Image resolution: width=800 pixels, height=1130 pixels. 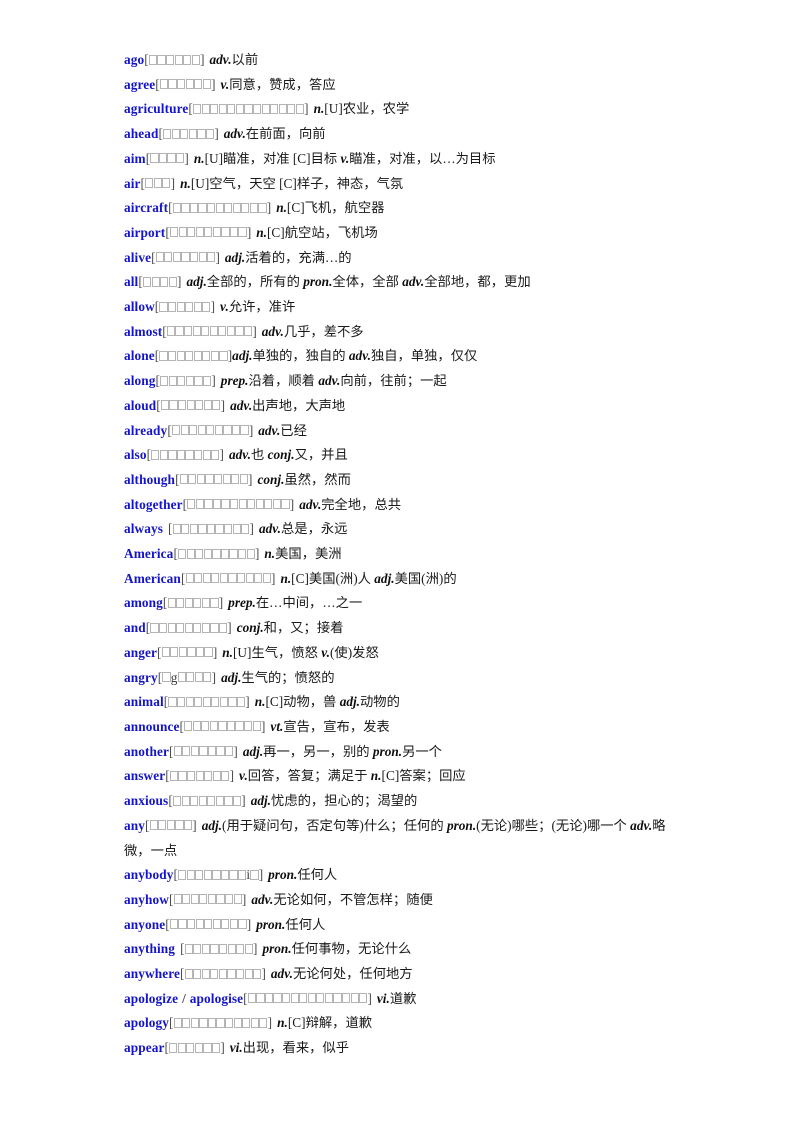 What do you see at coordinates (407, 628) in the screenshot?
I see `dictionary-entry: and[] conj.和，又；接着` at bounding box center [407, 628].